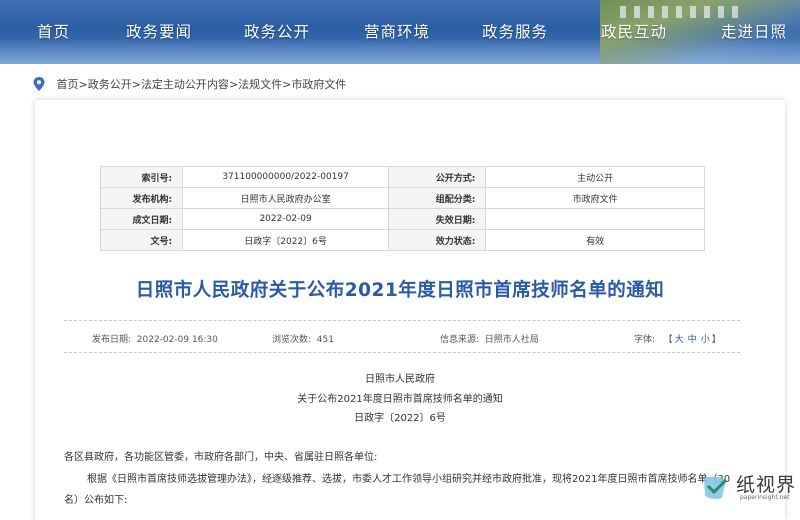  Describe the element at coordinates (96, 500) in the screenshot. I see `body-paragraph-1-cont: 名）公布如下:` at that location.